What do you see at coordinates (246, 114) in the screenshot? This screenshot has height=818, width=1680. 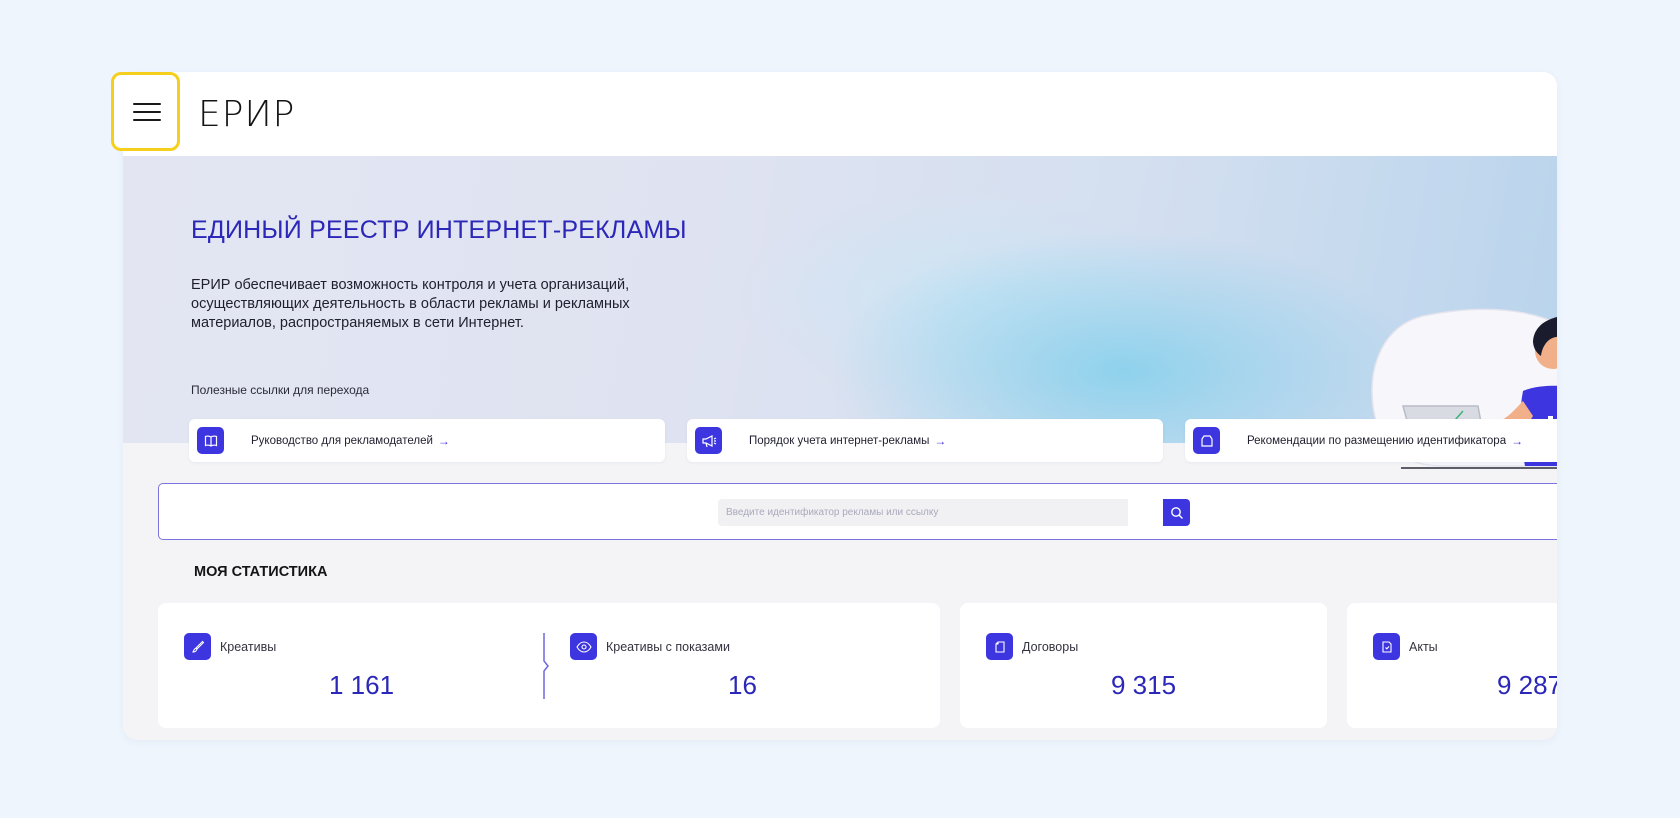 I see `logo: ЕРИР` at bounding box center [246, 114].